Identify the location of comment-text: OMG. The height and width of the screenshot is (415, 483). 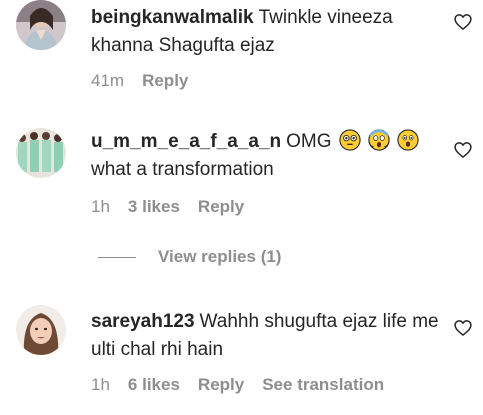
(309, 141).